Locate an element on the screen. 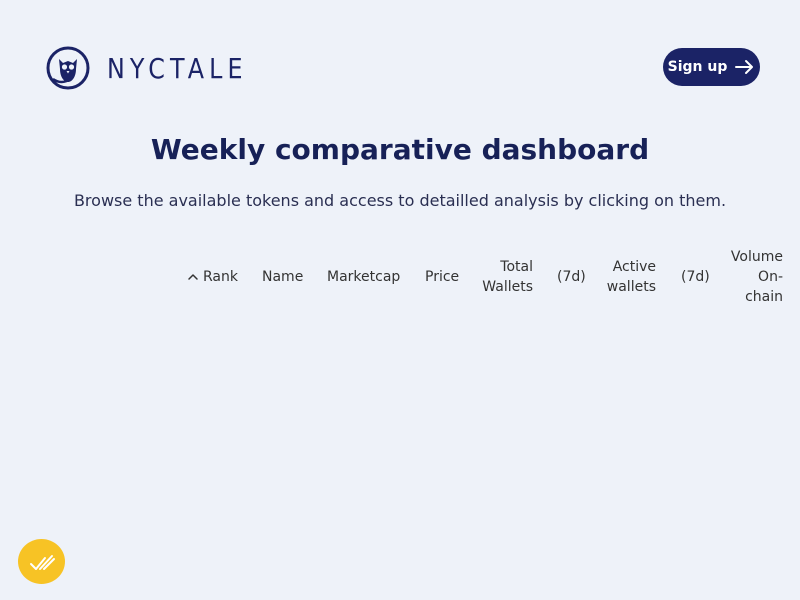  arrow-right-icon is located at coordinates (744, 67).